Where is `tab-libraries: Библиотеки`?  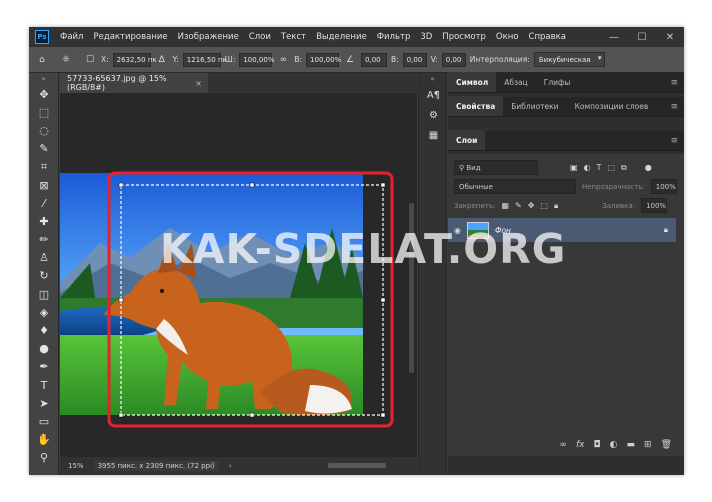 tab-libraries: Библиотеки is located at coordinates (534, 106).